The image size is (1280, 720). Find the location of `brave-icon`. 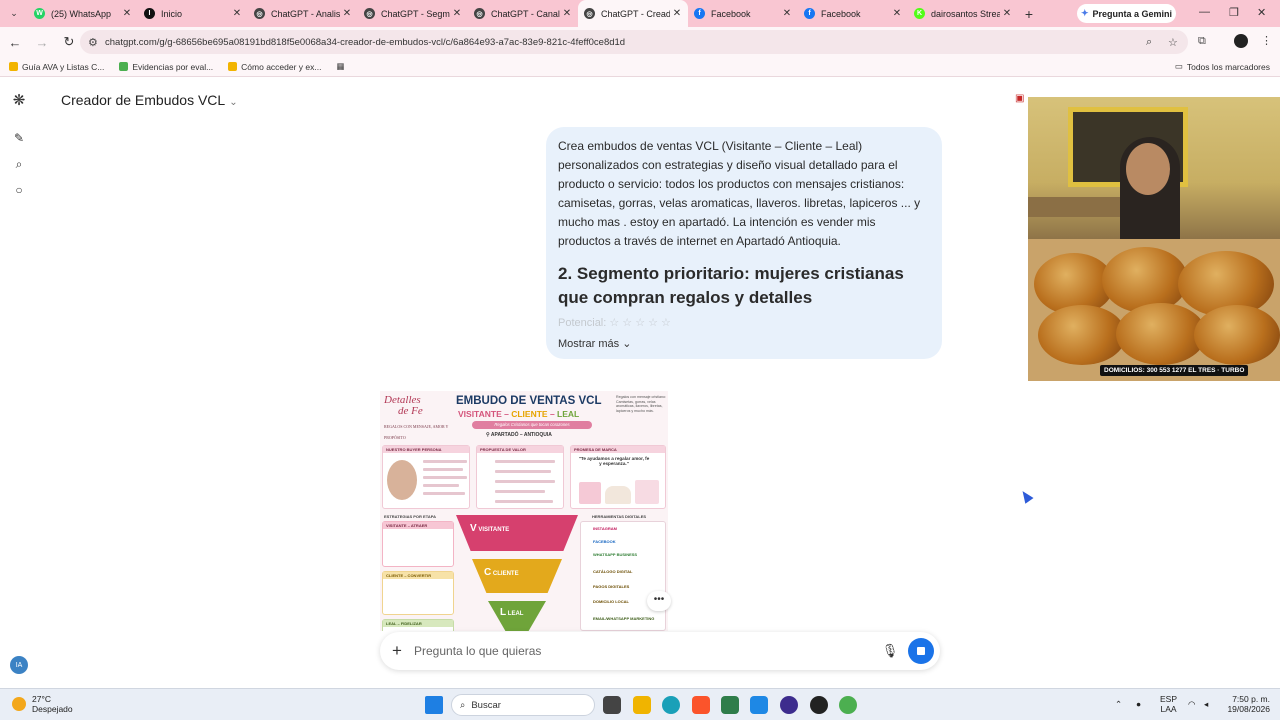

brave-icon is located at coordinates (701, 705).